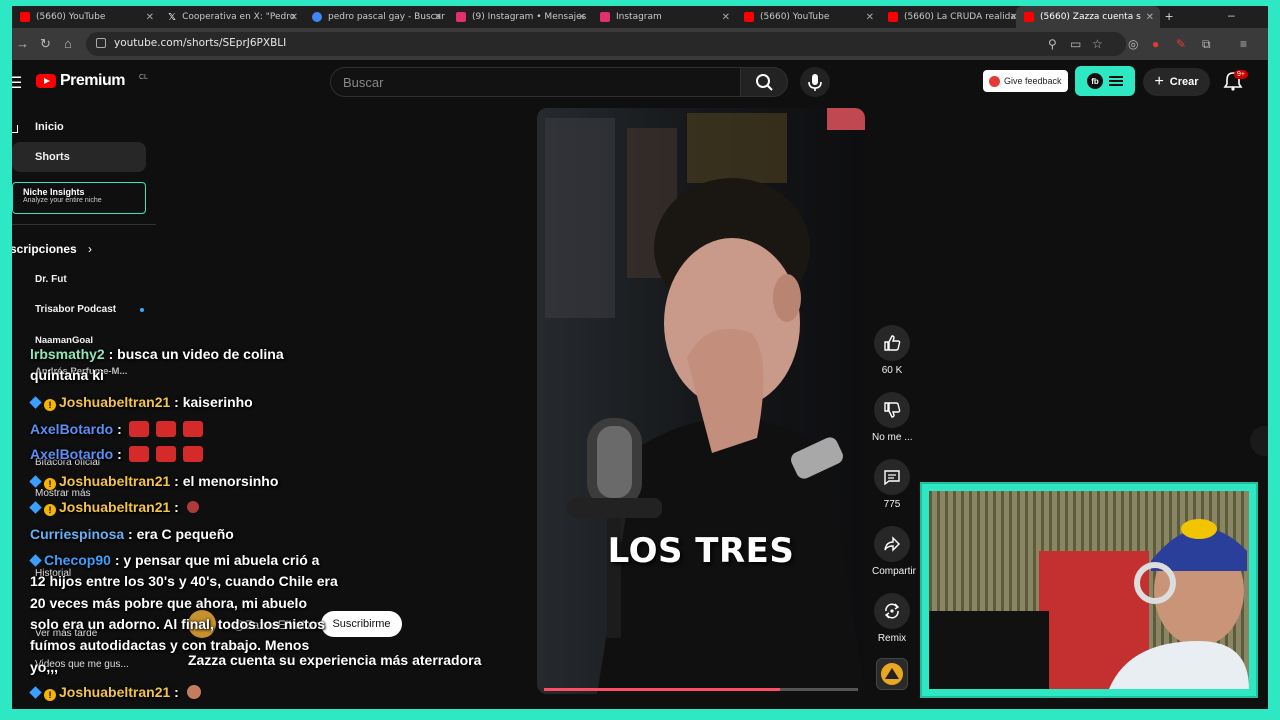  What do you see at coordinates (49, 127) in the screenshot?
I see `sidebar-item-label: Inicio` at bounding box center [49, 127].